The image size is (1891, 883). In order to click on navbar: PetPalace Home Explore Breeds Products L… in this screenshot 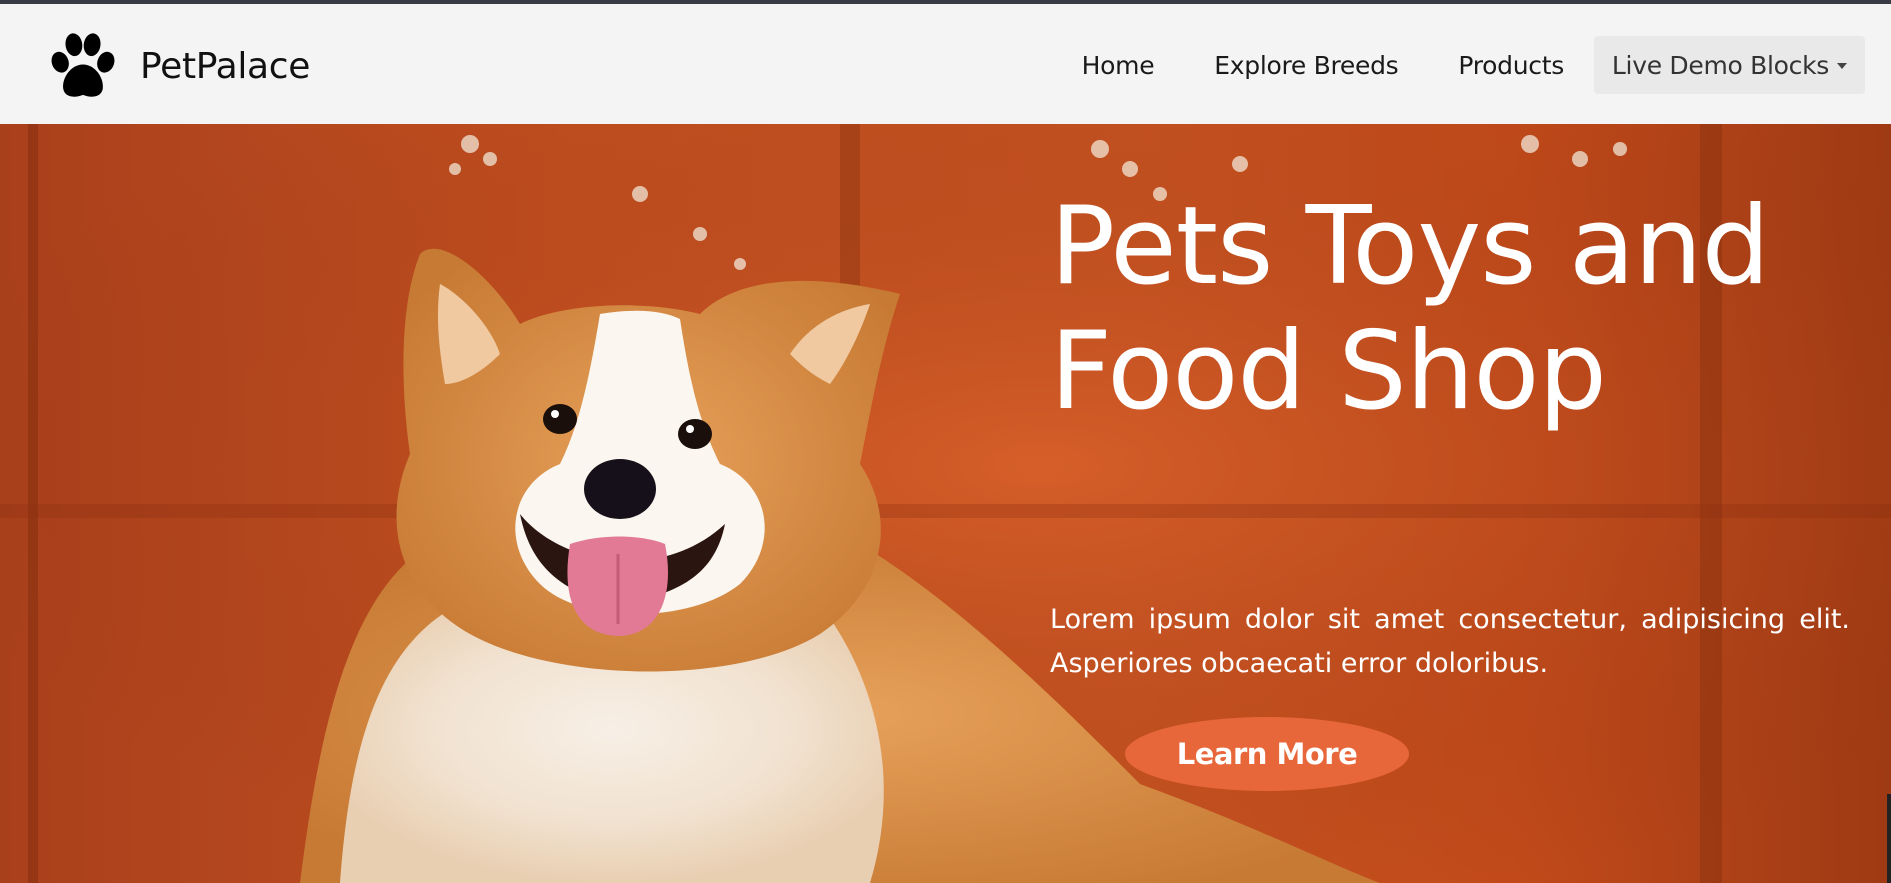, I will do `click(945, 64)`.